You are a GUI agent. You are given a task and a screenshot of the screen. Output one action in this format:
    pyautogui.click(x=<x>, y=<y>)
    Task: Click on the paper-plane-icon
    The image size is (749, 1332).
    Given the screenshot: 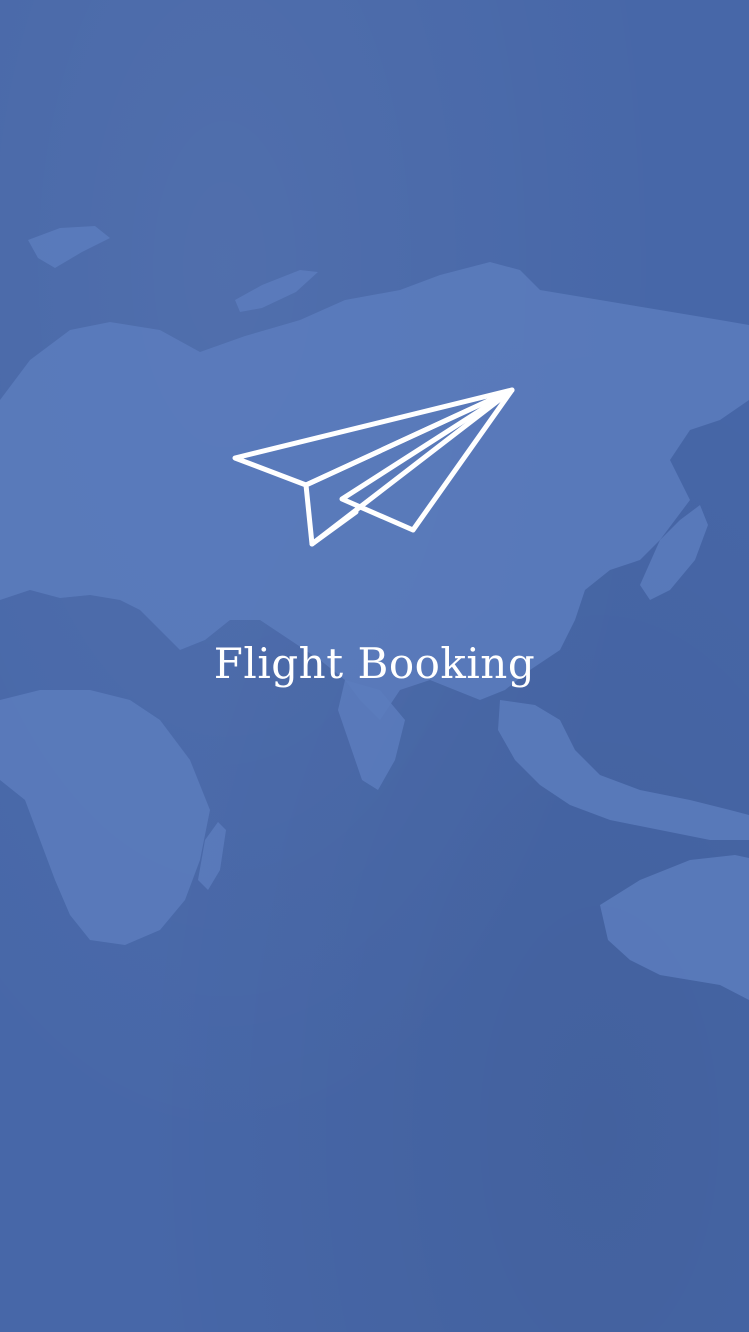 What is the action you would take?
    pyautogui.click(x=373, y=467)
    